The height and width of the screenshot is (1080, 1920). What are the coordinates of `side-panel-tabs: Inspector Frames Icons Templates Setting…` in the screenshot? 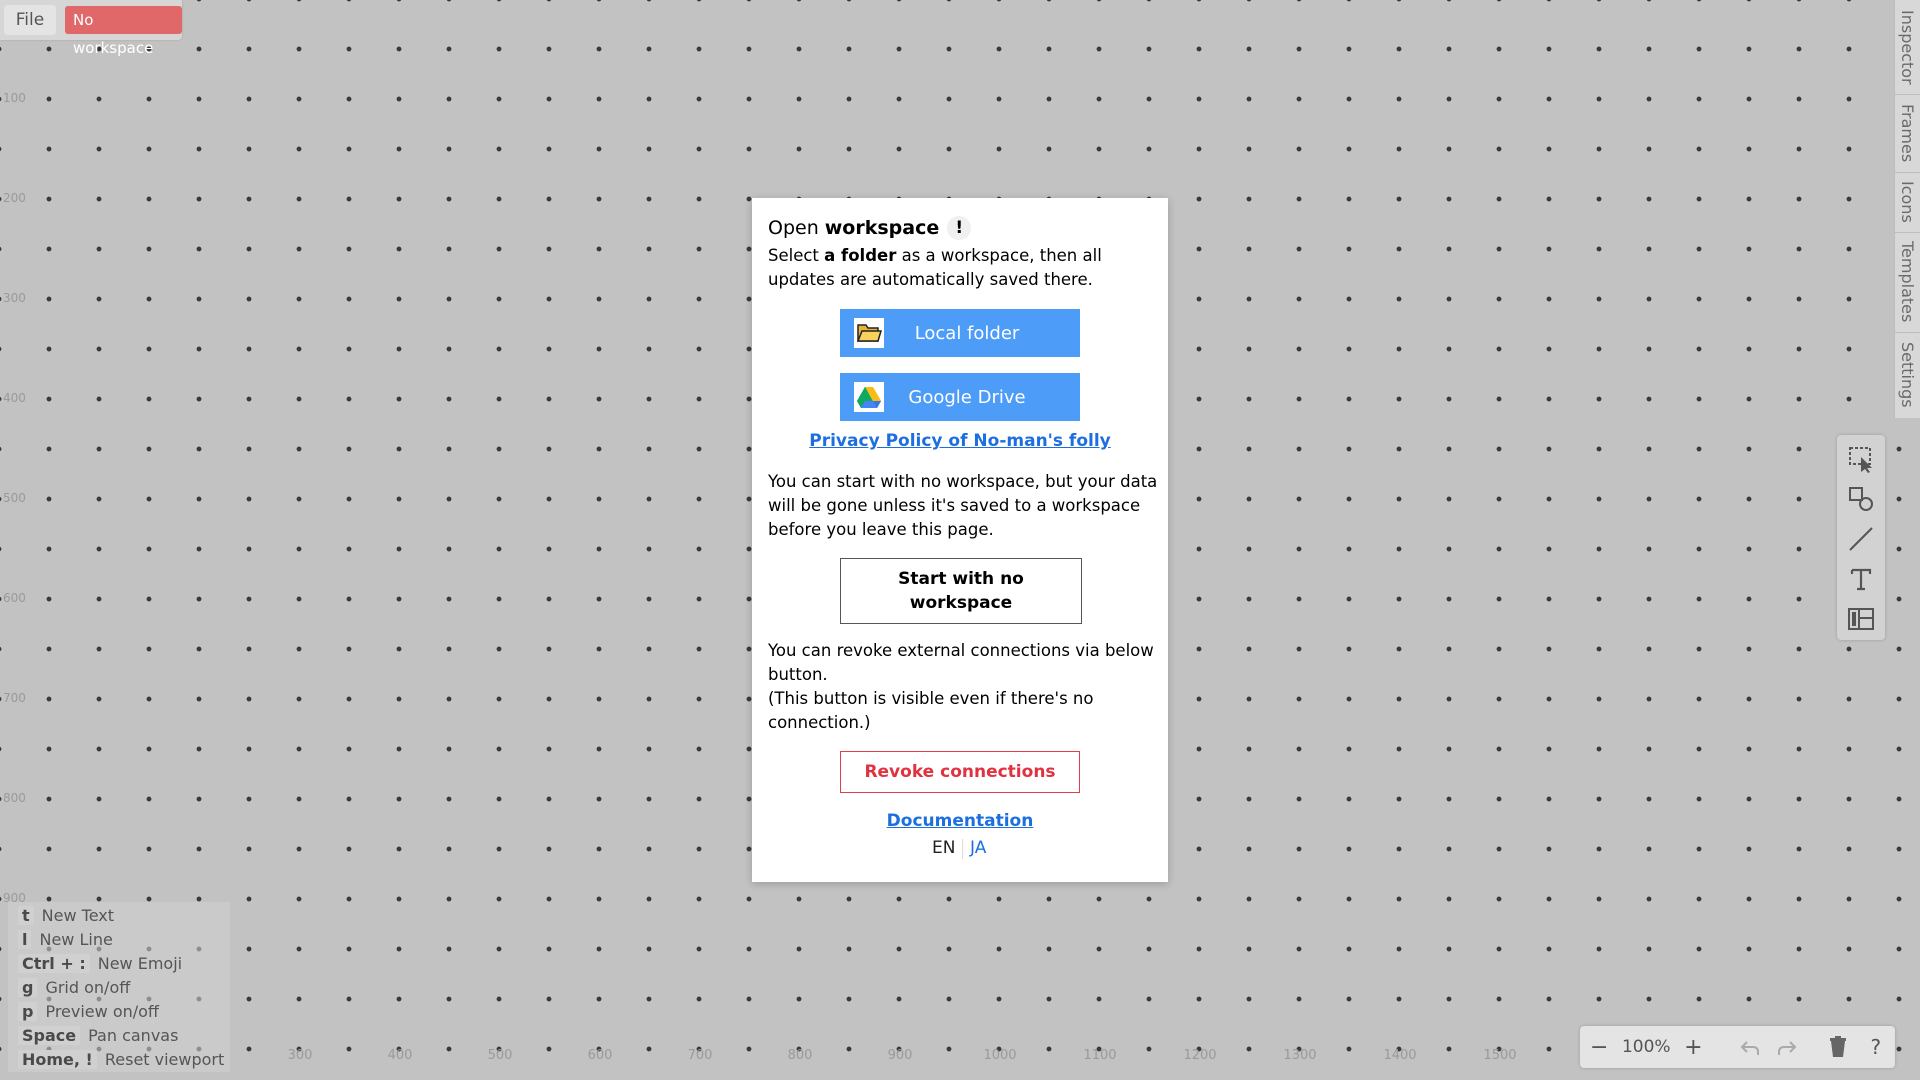 It's located at (1907, 209).